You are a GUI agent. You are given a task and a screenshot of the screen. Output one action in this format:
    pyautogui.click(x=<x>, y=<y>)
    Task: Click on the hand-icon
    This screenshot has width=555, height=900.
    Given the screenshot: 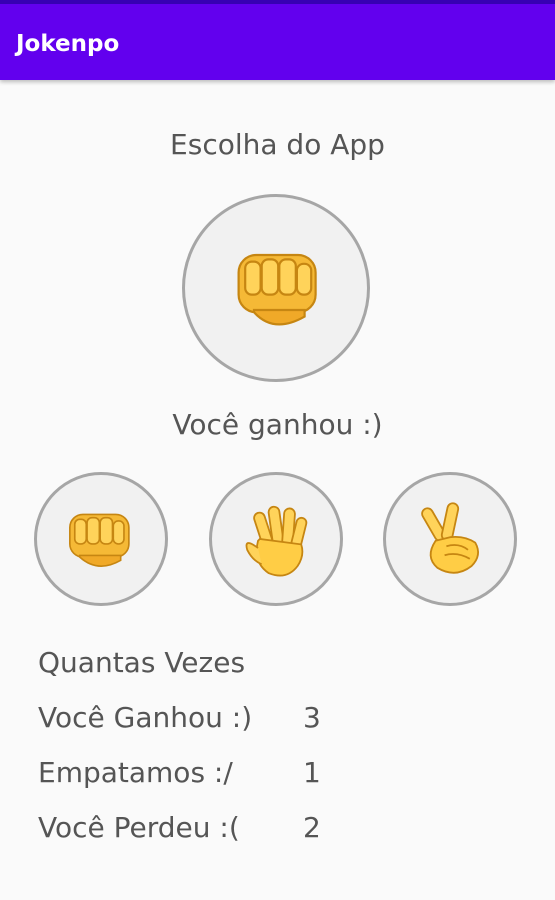 What is the action you would take?
    pyautogui.click(x=276, y=541)
    